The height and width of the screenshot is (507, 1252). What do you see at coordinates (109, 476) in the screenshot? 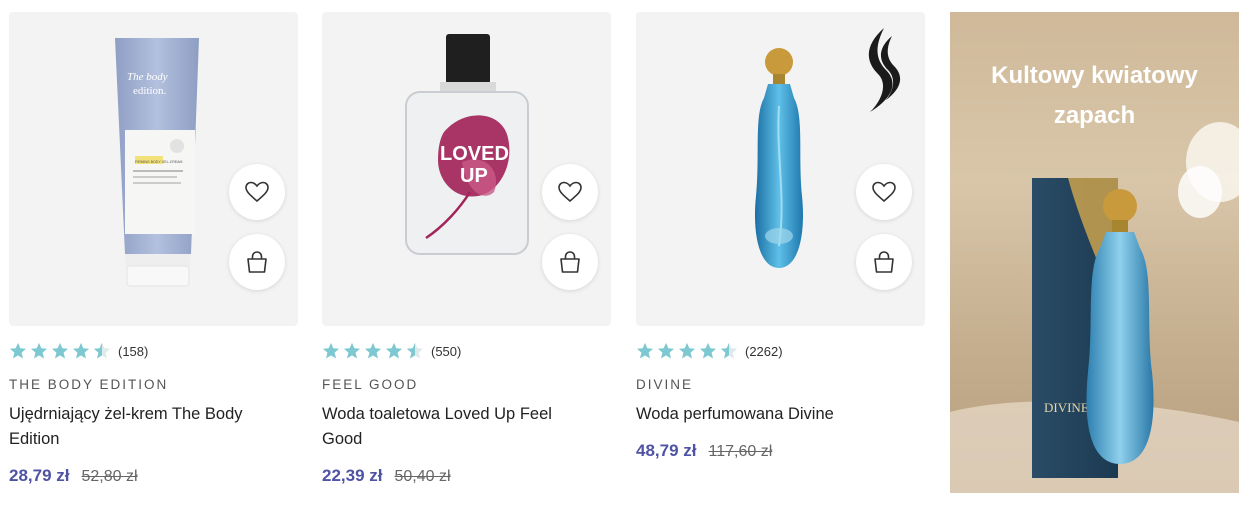
I see `old-price: 52,80 zł` at bounding box center [109, 476].